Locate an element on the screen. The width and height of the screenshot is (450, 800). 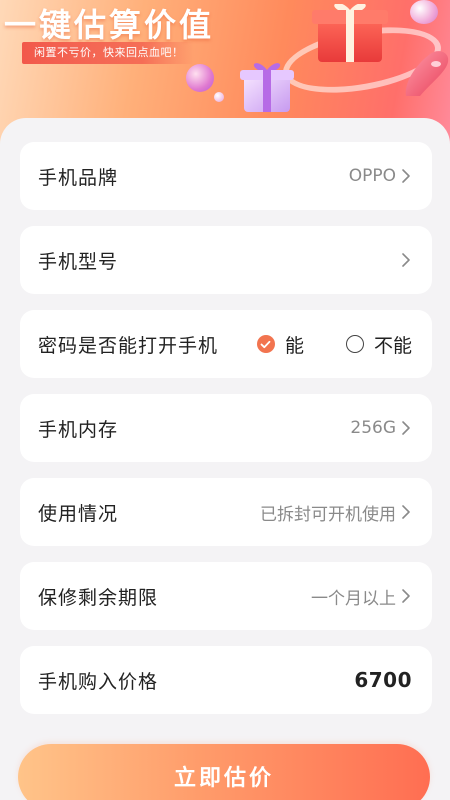
radio-label-no: 不能 is located at coordinates (392, 345).